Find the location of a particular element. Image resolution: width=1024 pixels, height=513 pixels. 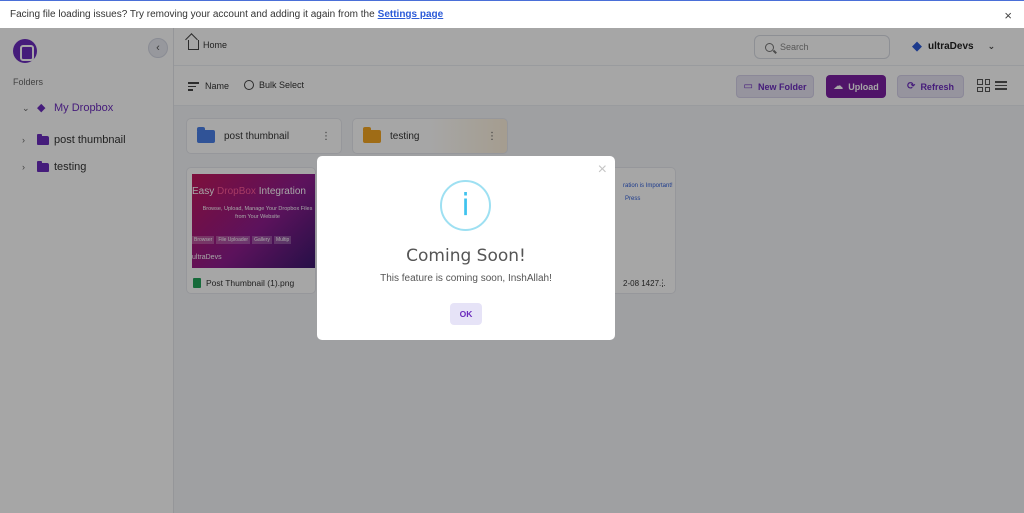

settings-page-link: Settings page is located at coordinates (411, 14).